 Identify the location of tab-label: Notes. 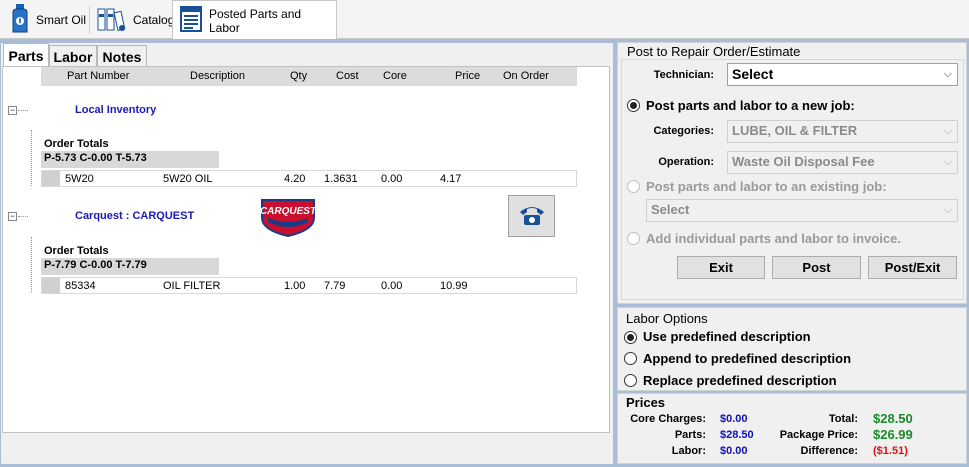
(122, 56).